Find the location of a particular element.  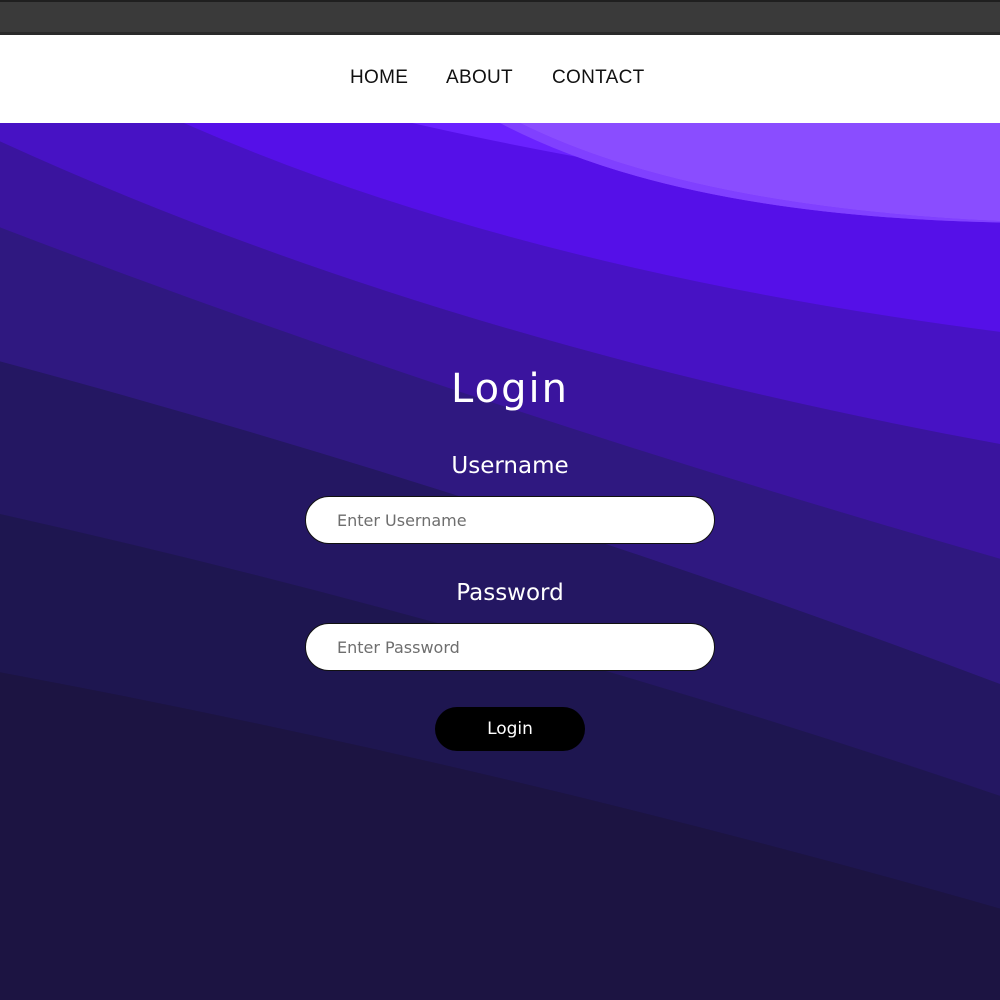

top-navbar: HOME ABOUT CONTACT is located at coordinates (500, 79).